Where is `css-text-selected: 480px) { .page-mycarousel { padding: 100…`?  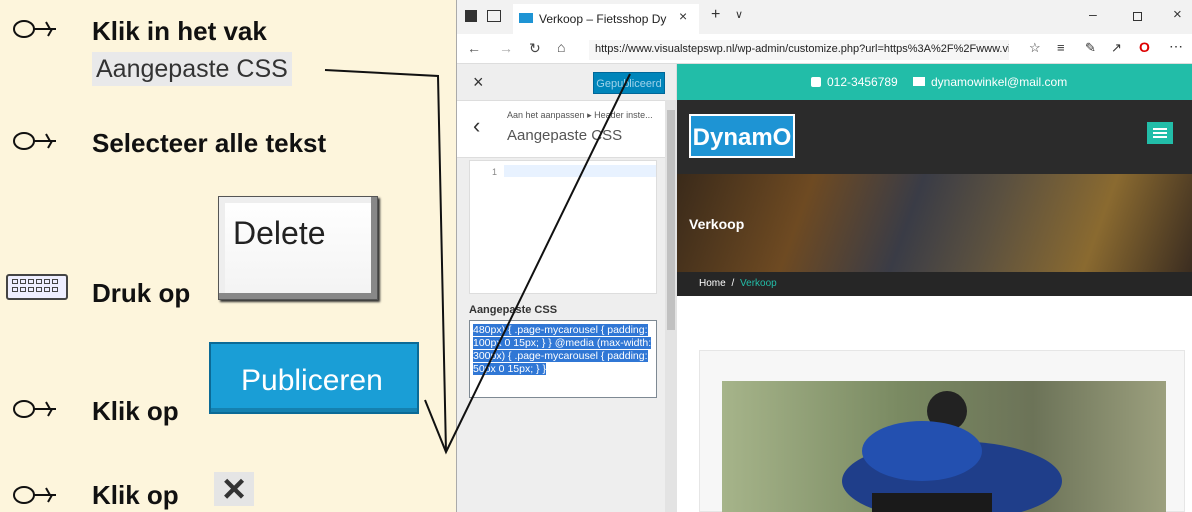 css-text-selected: 480px) { .page-mycarousel { padding: 100… is located at coordinates (562, 349).